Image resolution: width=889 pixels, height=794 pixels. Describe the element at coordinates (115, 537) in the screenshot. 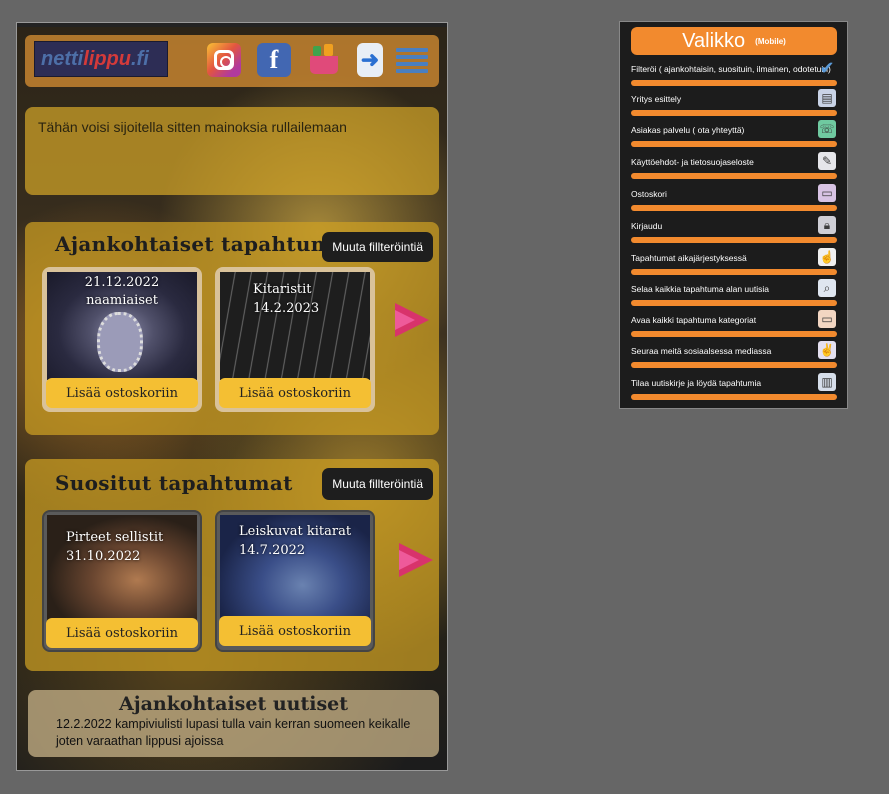

I see `event-name: Pirteet sellistit` at that location.